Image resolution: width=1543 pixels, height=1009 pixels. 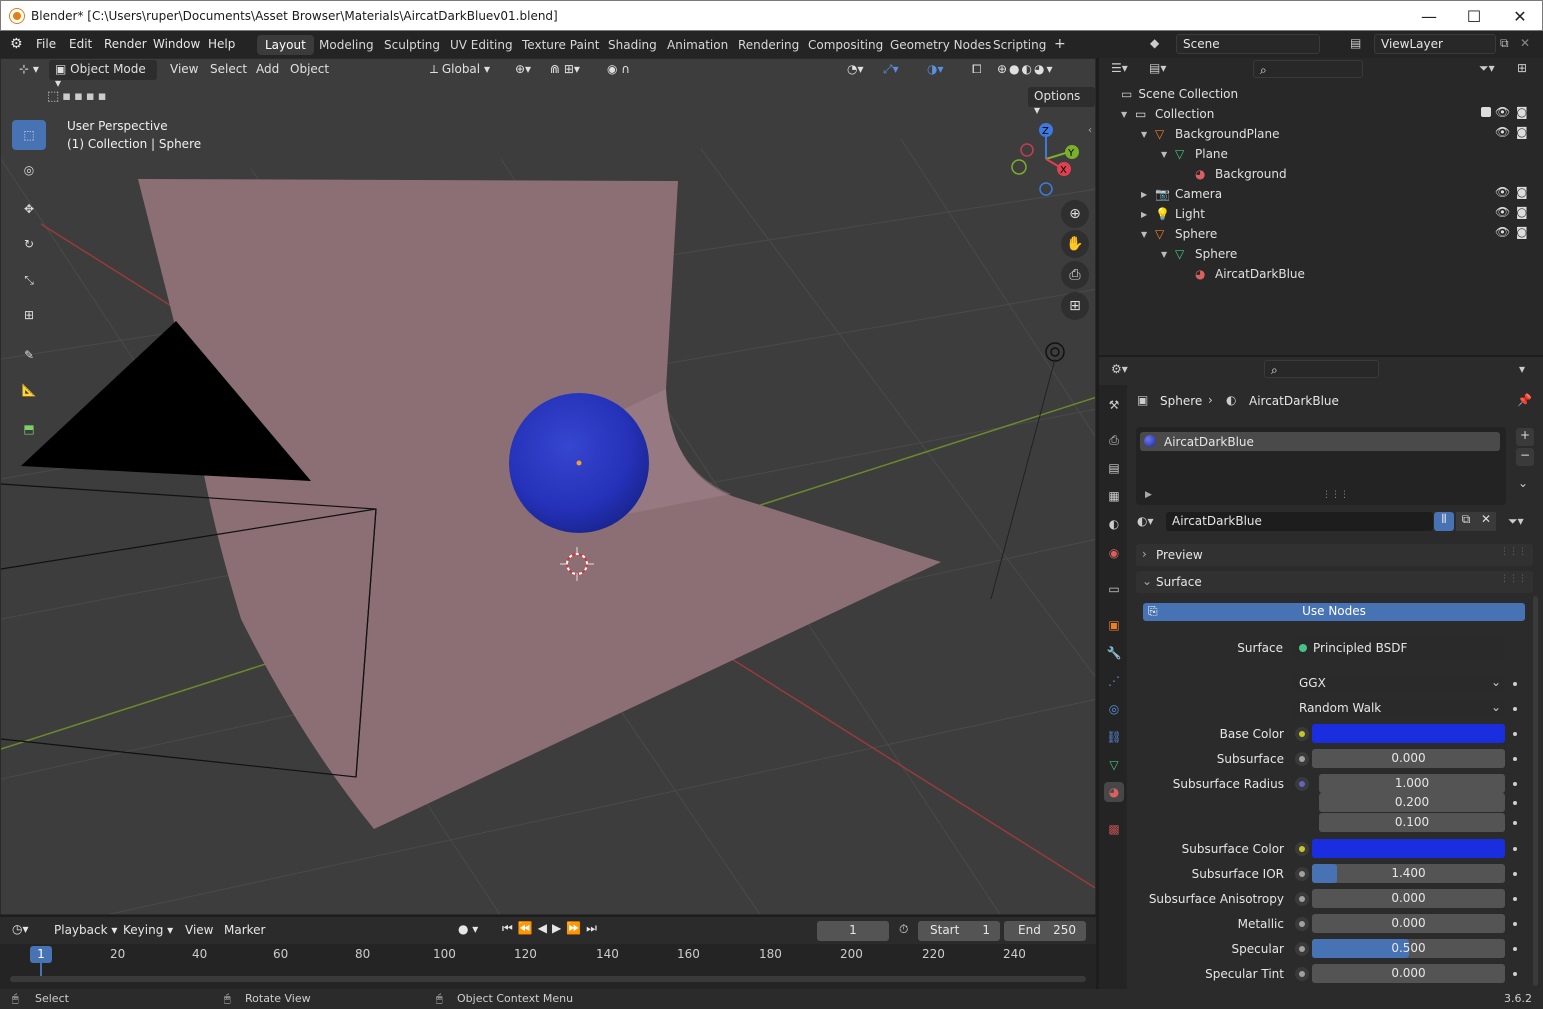 I want to click on material-tab-icon: ◕, so click(x=1114, y=792).